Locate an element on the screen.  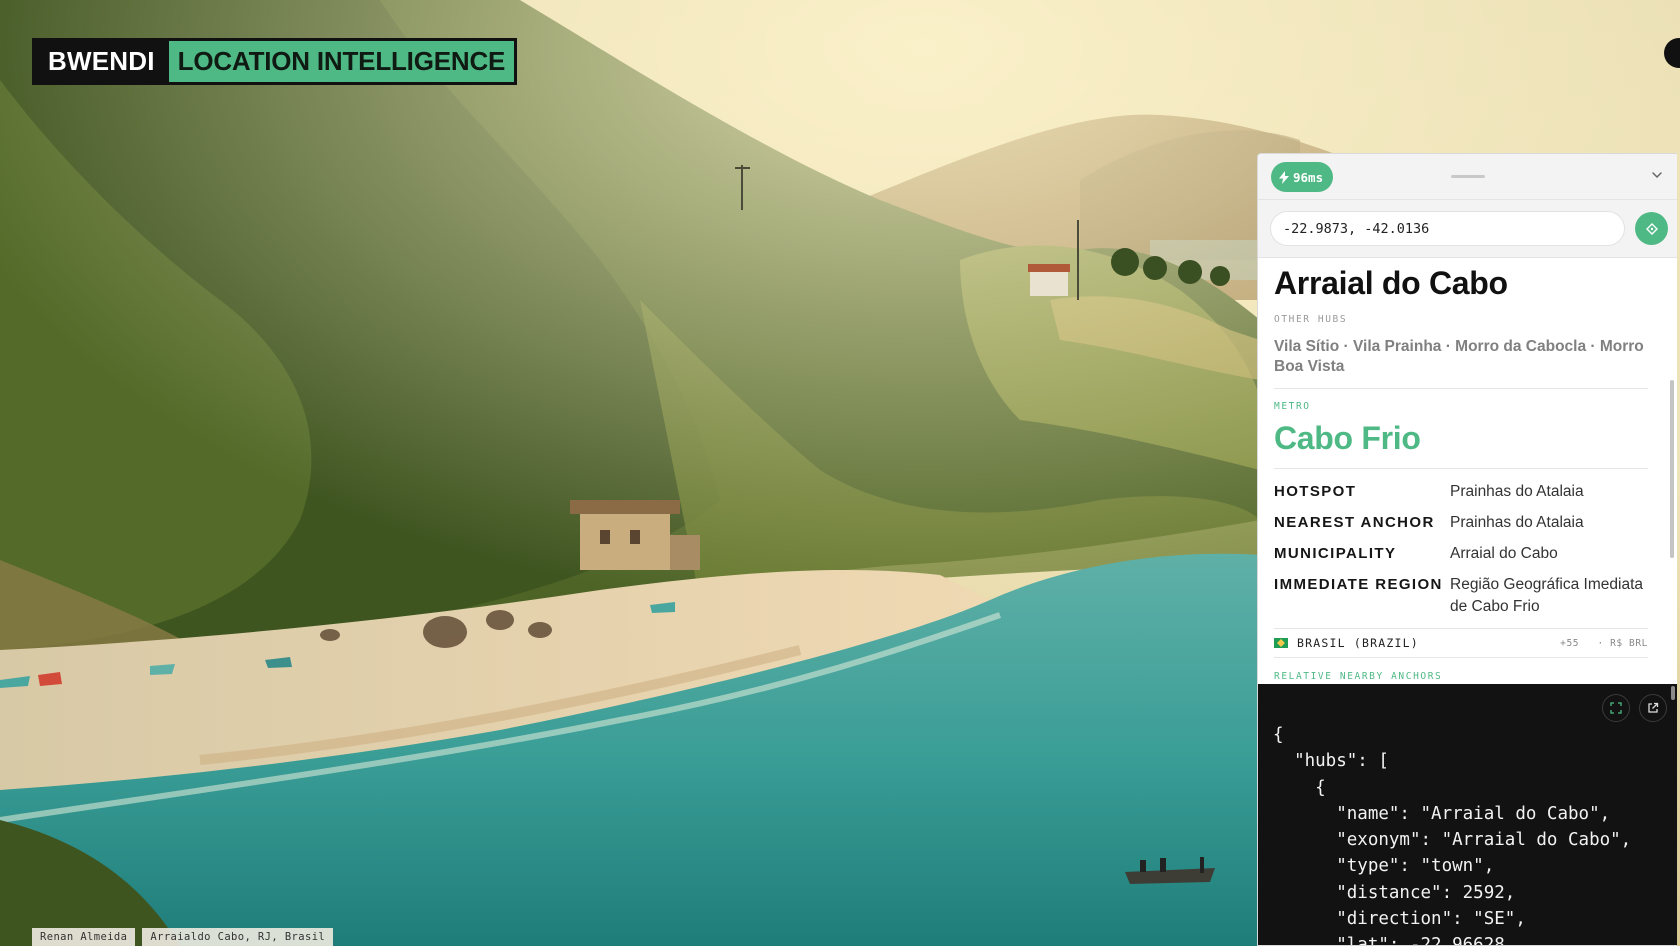
detail-key: MUNICIPALITY is located at coordinates (1335, 553).